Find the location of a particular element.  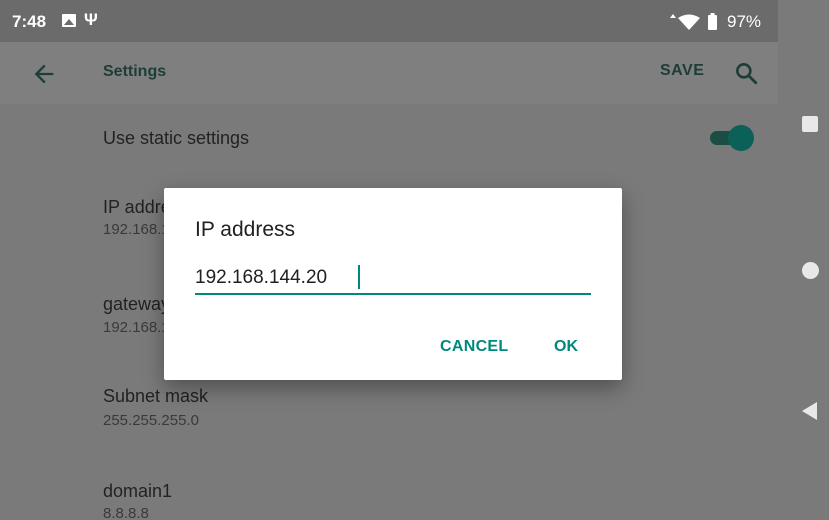

domain-label: domain1 is located at coordinates (138, 491).